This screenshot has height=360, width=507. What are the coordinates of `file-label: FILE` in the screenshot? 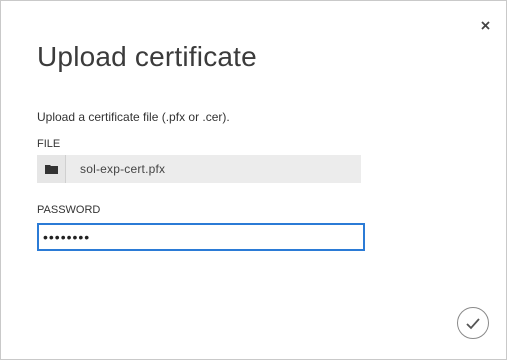 It's located at (49, 144).